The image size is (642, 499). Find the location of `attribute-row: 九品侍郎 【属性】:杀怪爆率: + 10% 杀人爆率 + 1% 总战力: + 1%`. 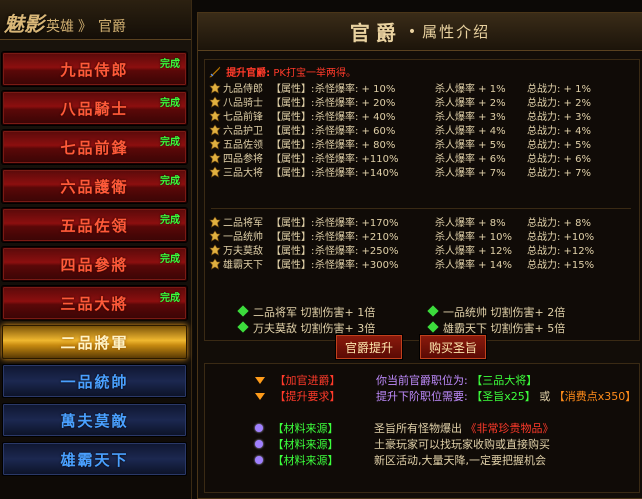

attribute-row: 九品侍郎 【属性】:杀怪爆率: + 10% 杀人爆率 + 1% 总战力: + 1% is located at coordinates (400, 89).